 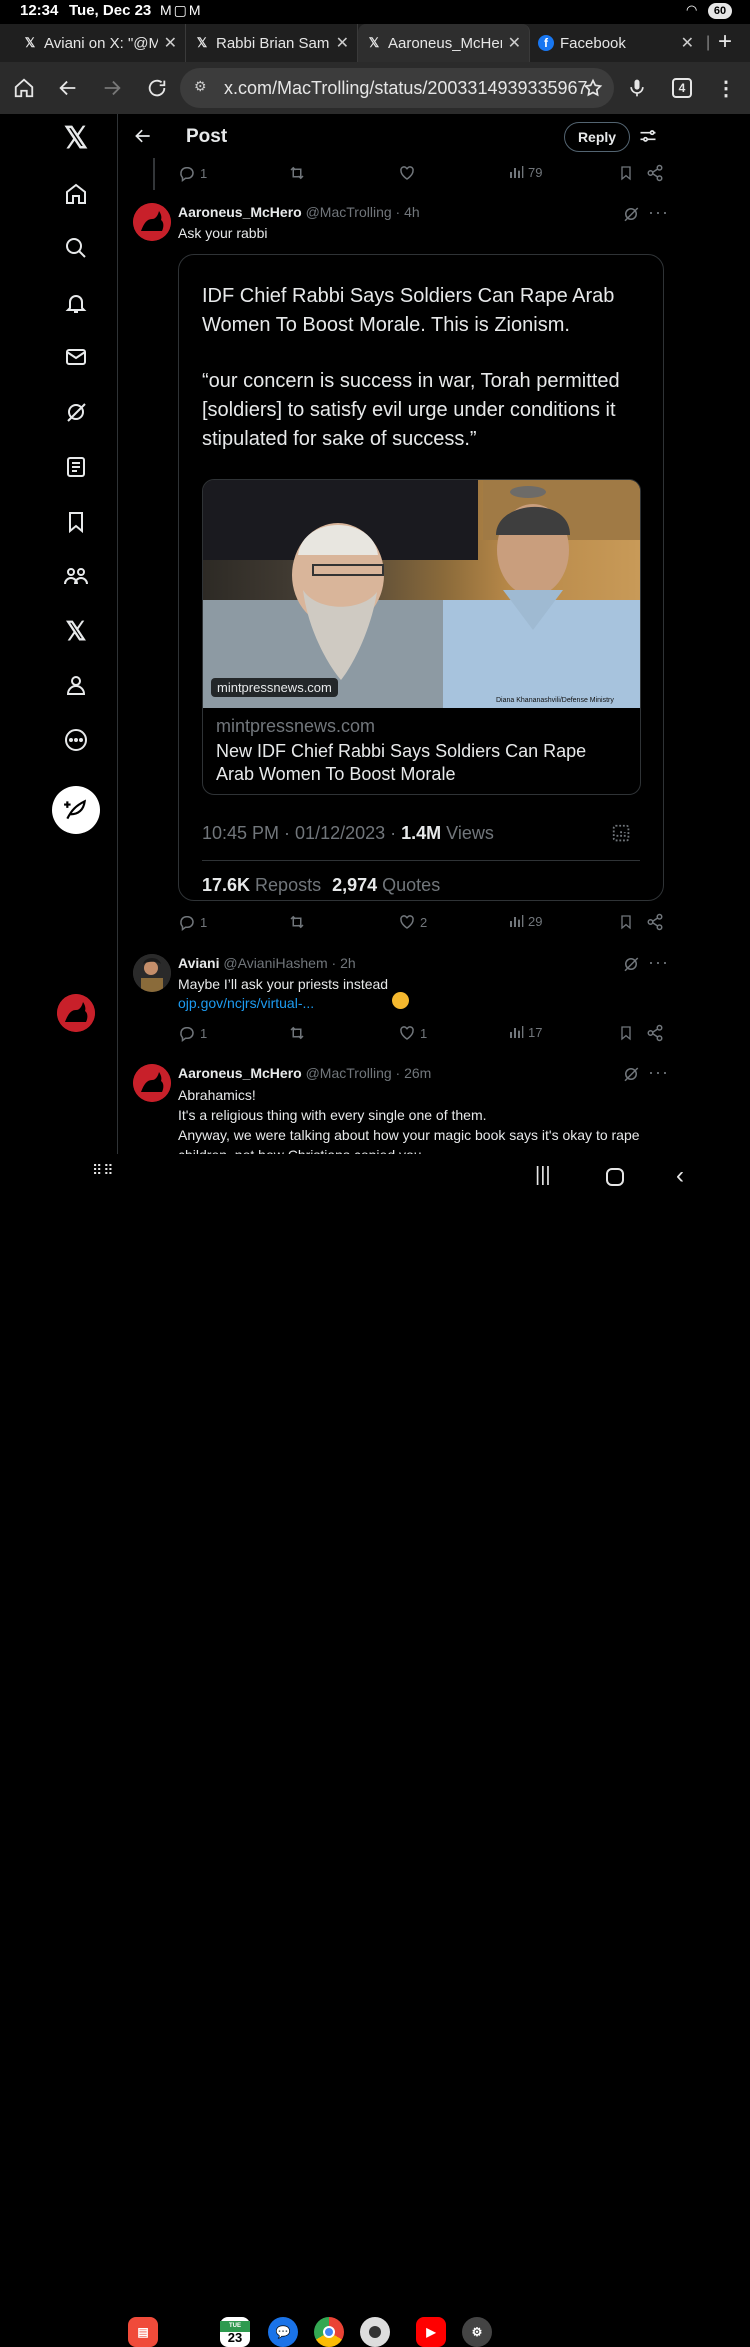 I want to click on camera-app-icon, so click(x=375, y=2332).